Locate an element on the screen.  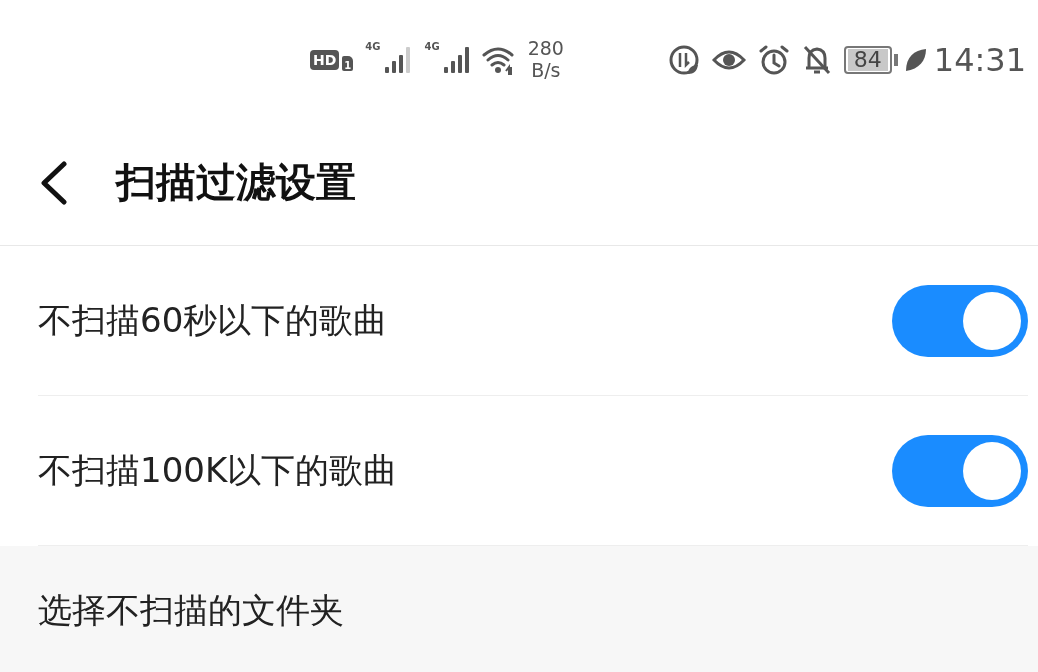
alarm-clock-icon is located at coordinates (773, 60).